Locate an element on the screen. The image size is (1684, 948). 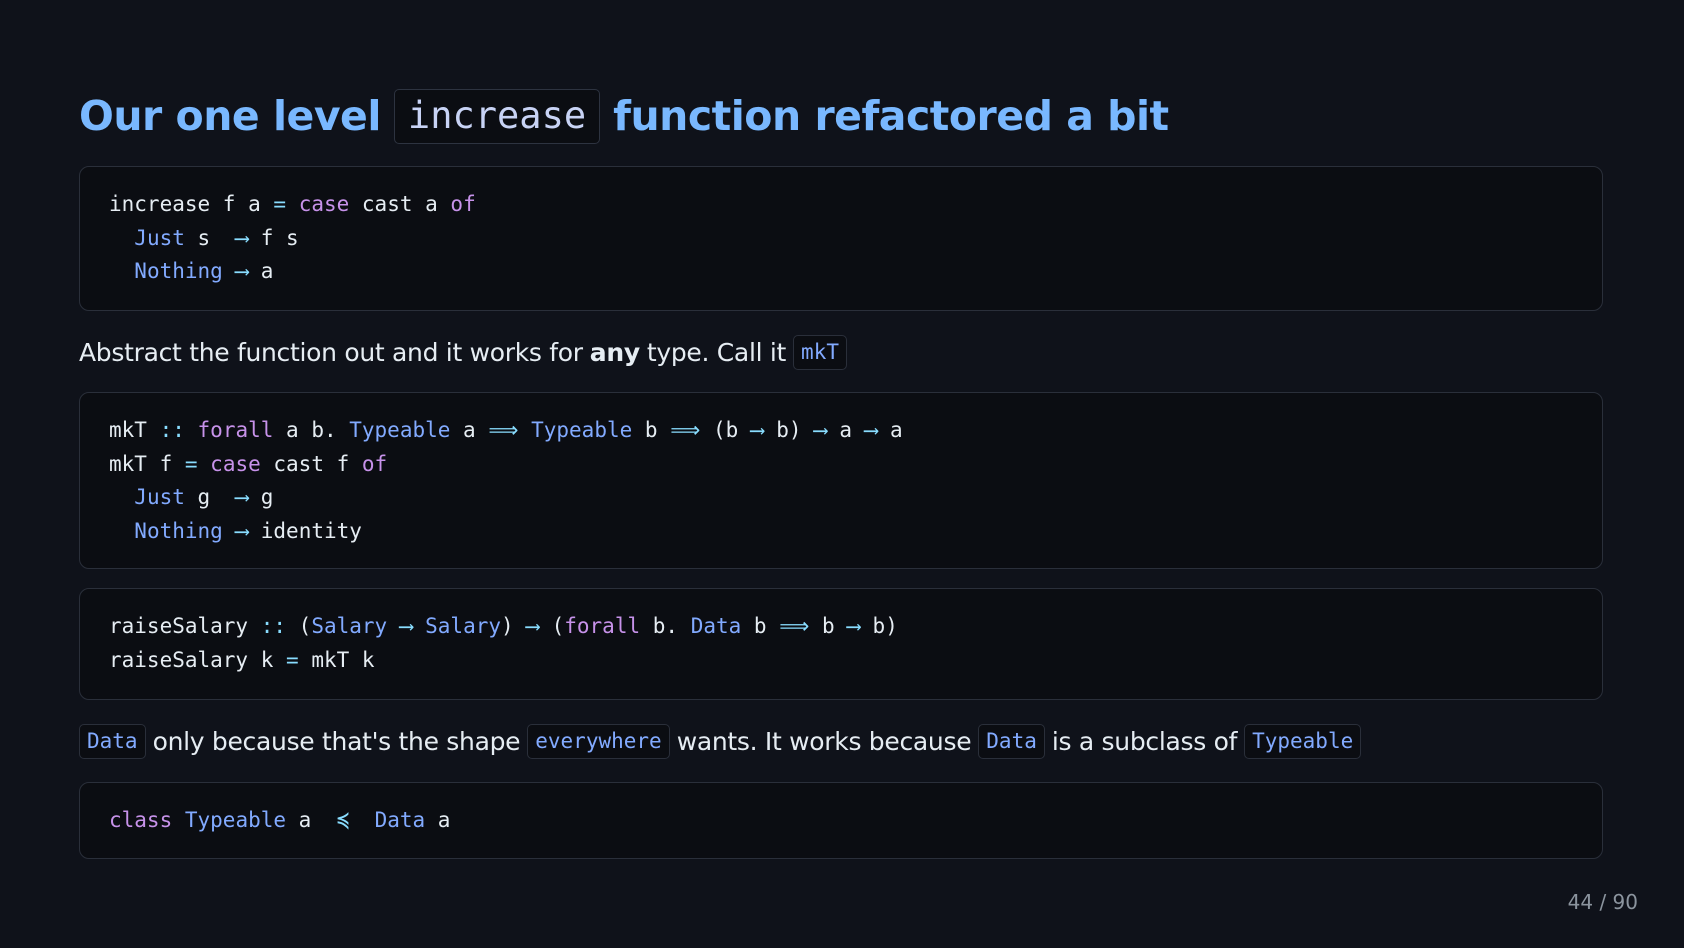
title-text-before: Our one level is located at coordinates (230, 116).